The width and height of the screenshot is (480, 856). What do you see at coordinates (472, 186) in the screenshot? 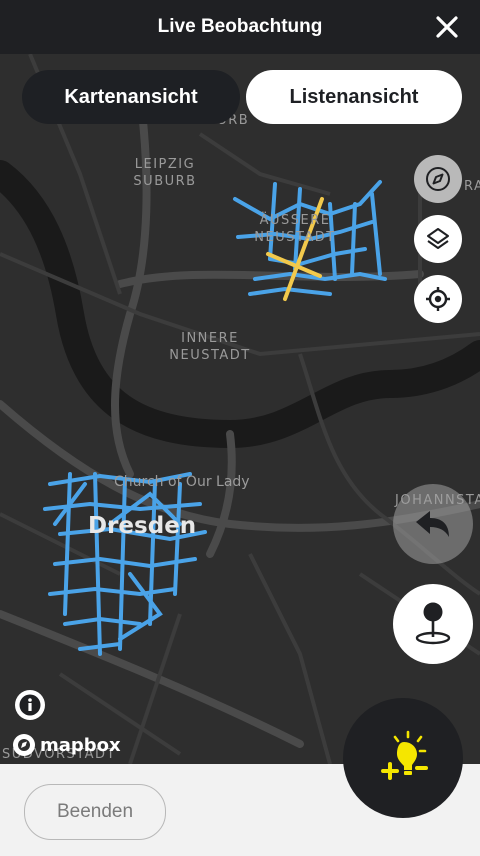
I see `map-label: RA` at bounding box center [472, 186].